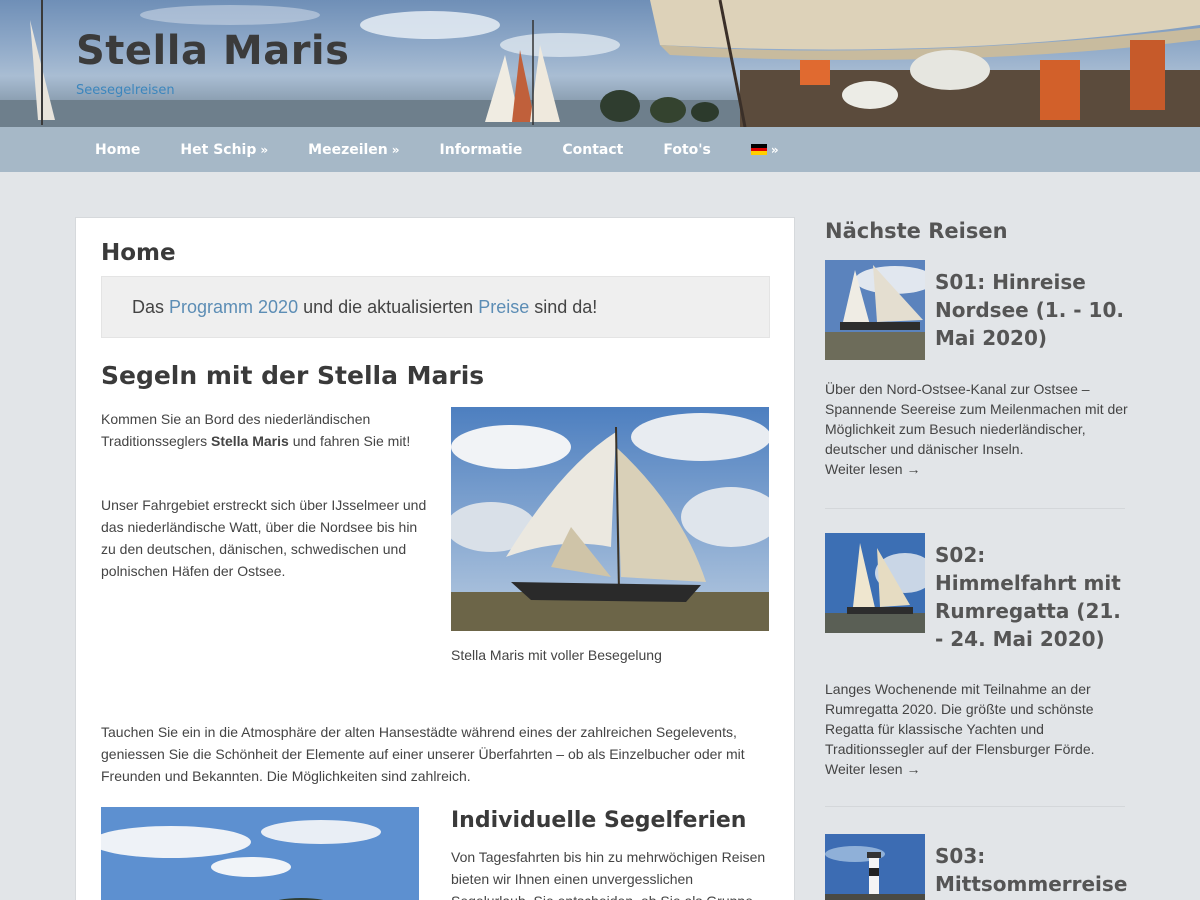  I want to click on trip-item: S03: Mittsommerreise, so click(976, 867).